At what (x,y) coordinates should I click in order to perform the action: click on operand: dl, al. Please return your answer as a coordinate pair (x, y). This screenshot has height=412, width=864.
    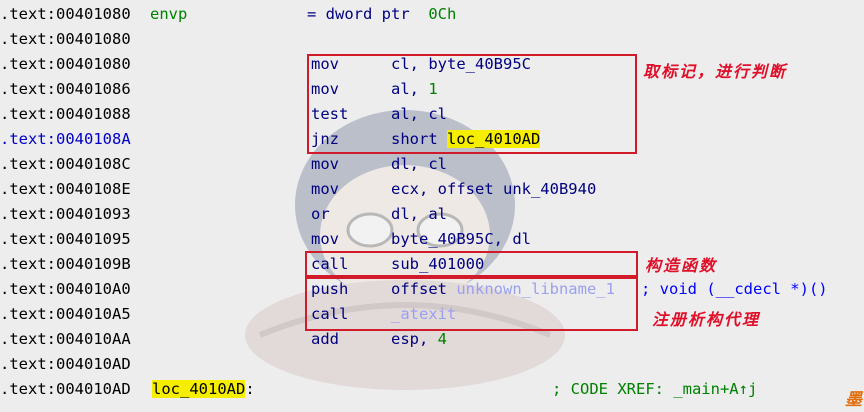
    Looking at the image, I should click on (419, 214).